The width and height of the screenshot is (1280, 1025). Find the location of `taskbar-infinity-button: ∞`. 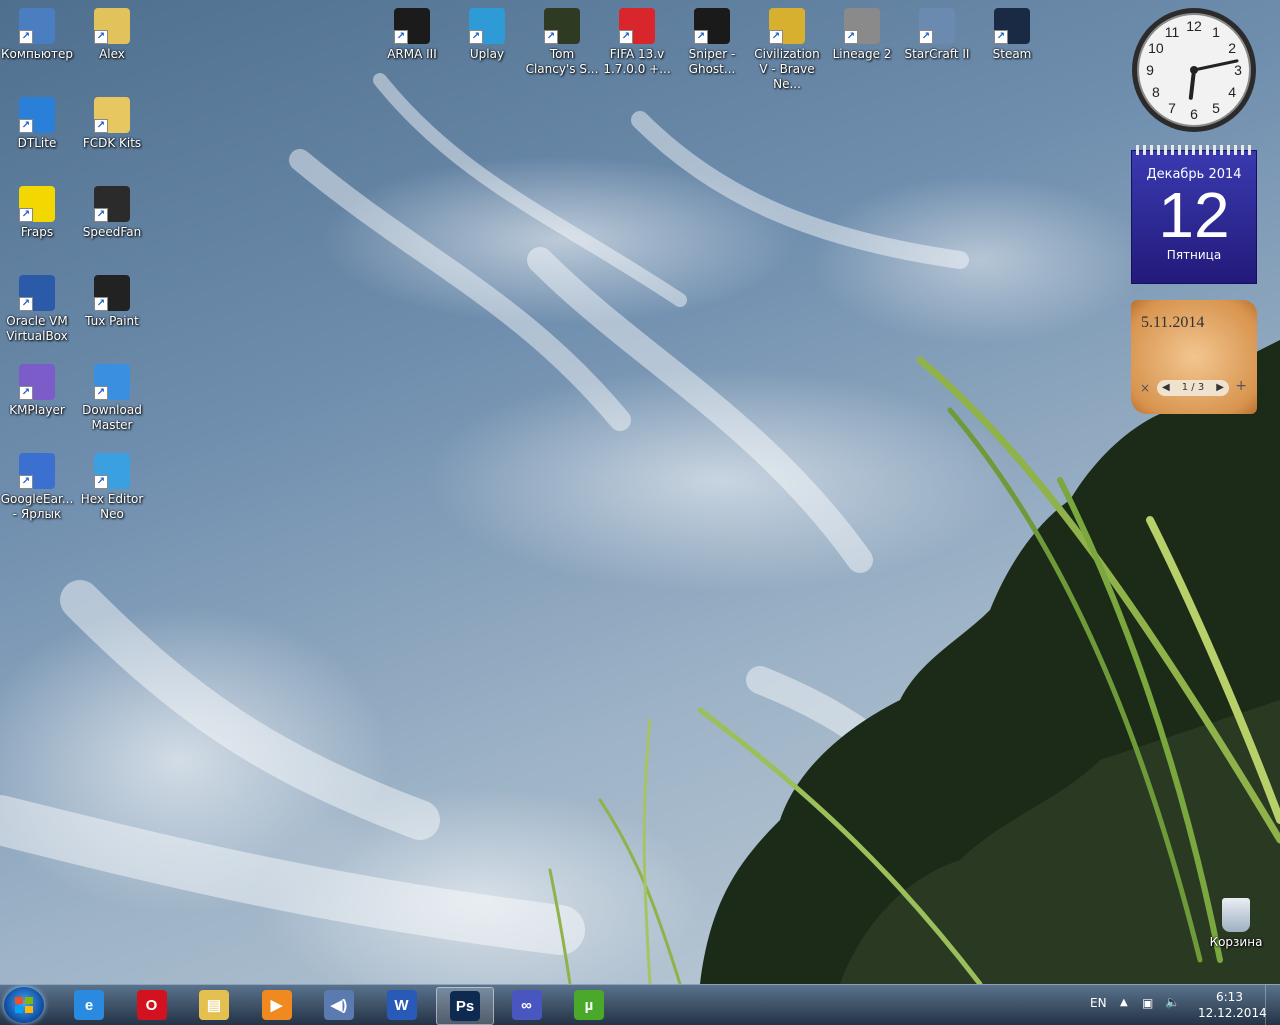

taskbar-infinity-button: ∞ is located at coordinates (527, 1005).